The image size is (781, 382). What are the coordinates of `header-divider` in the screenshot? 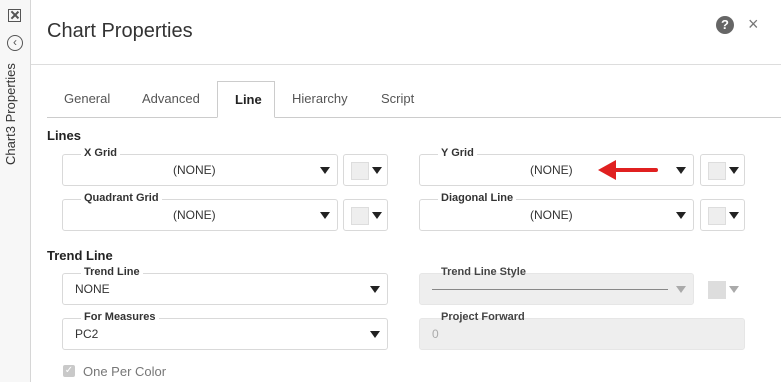 It's located at (406, 64).